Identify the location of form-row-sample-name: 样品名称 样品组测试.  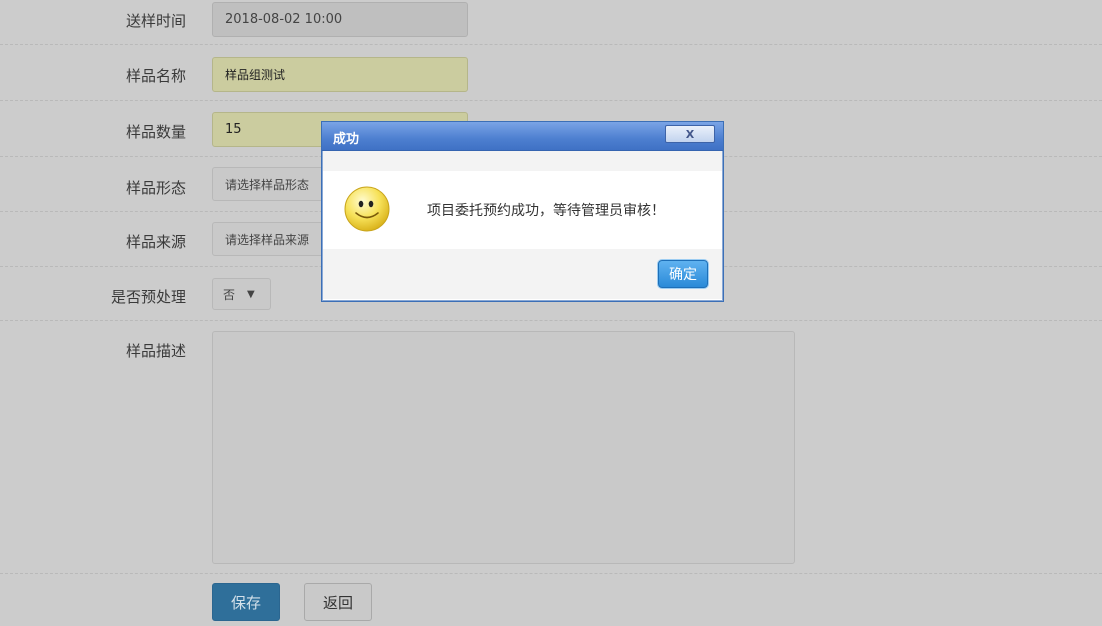
(551, 73).